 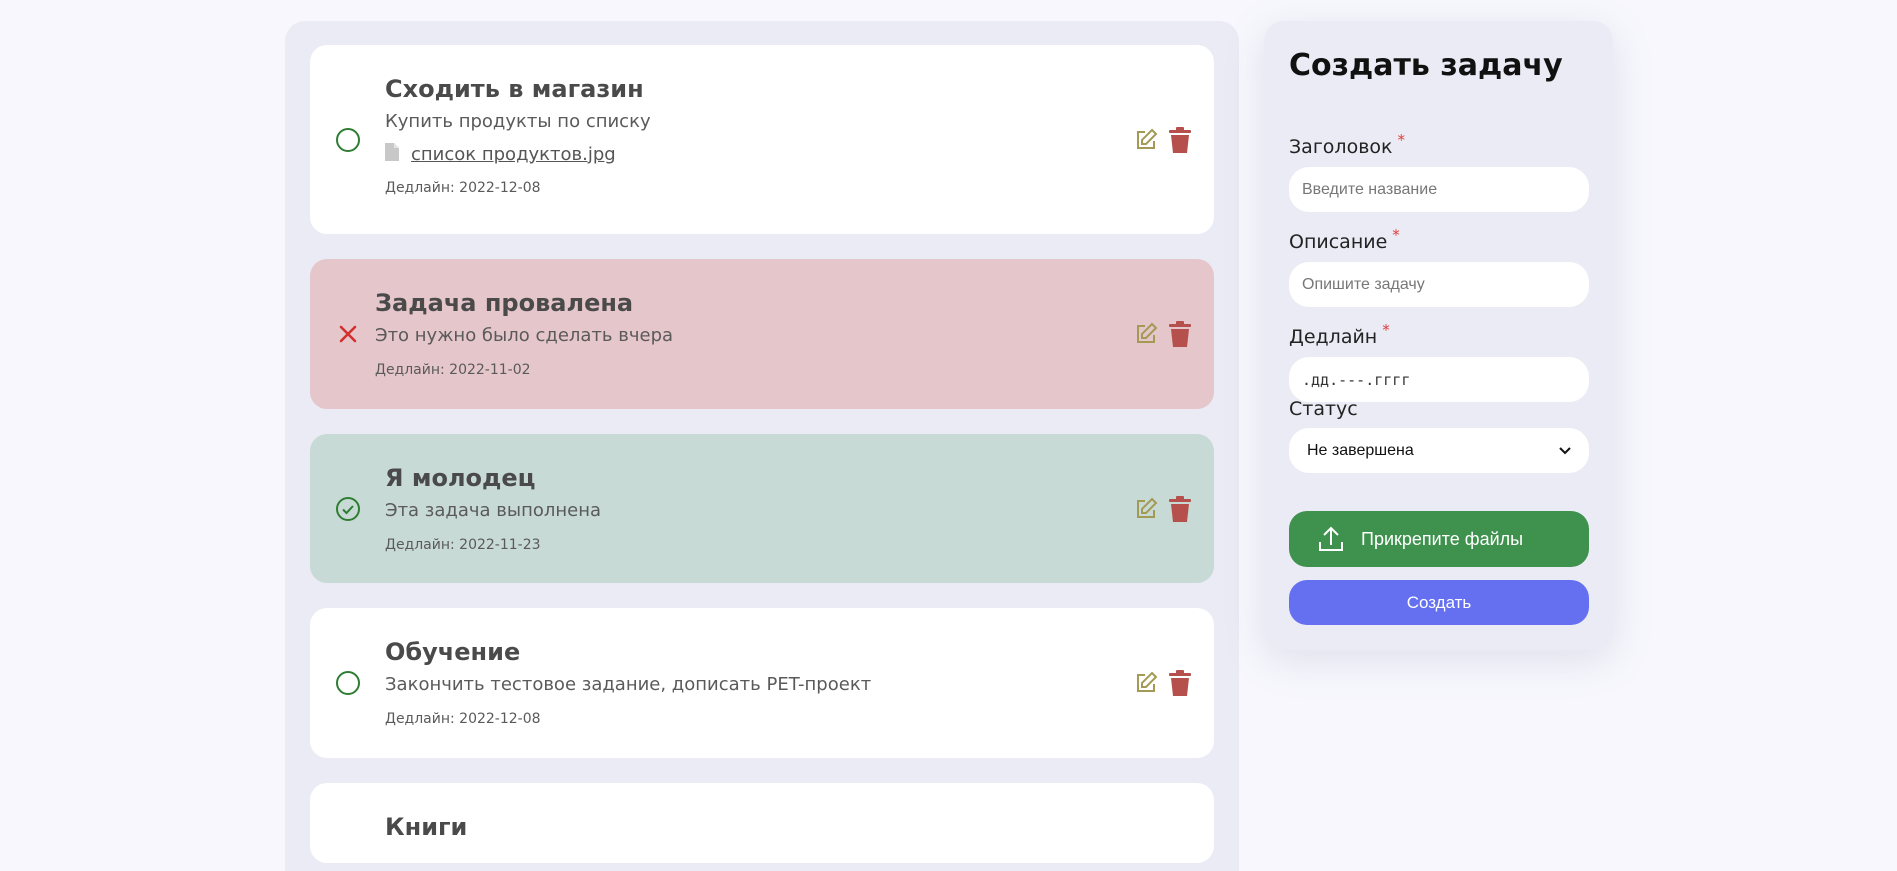 I want to click on check-circle-icon, so click(x=348, y=509).